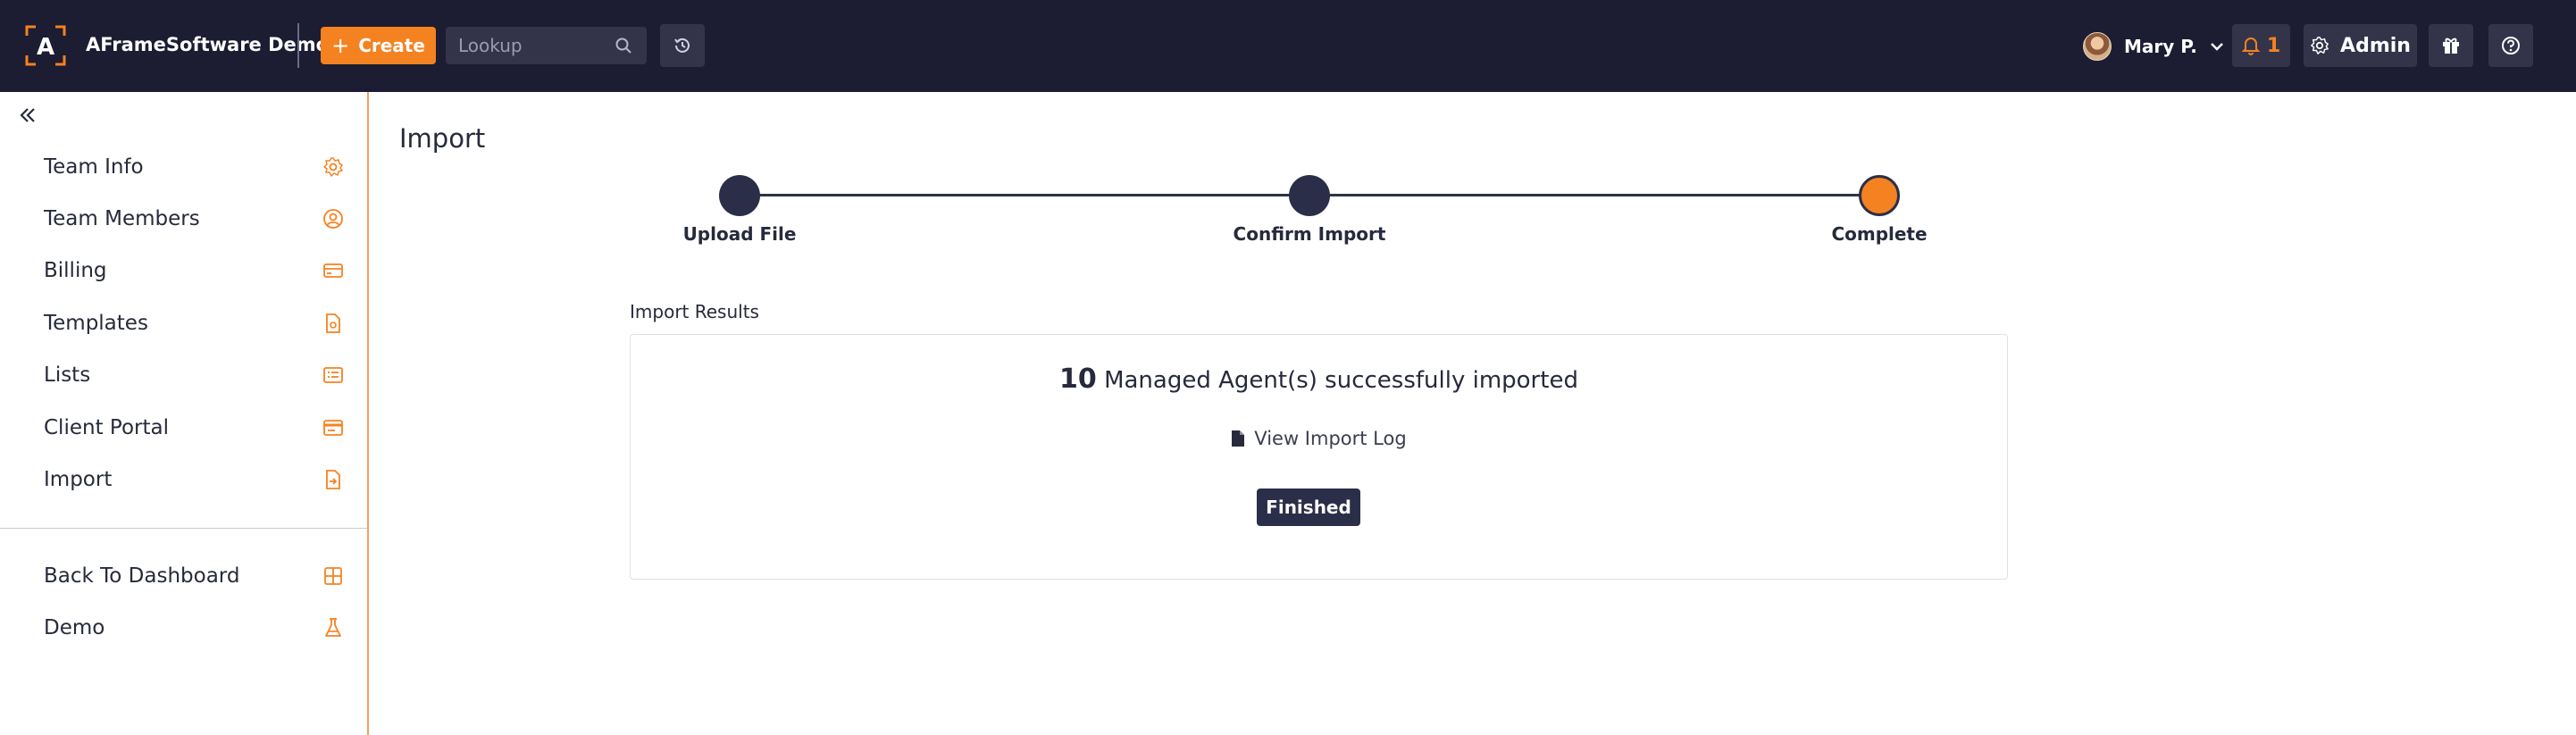 Image resolution: width=2576 pixels, height=735 pixels. I want to click on sidebar-item-team-info: Team Info, so click(194, 167).